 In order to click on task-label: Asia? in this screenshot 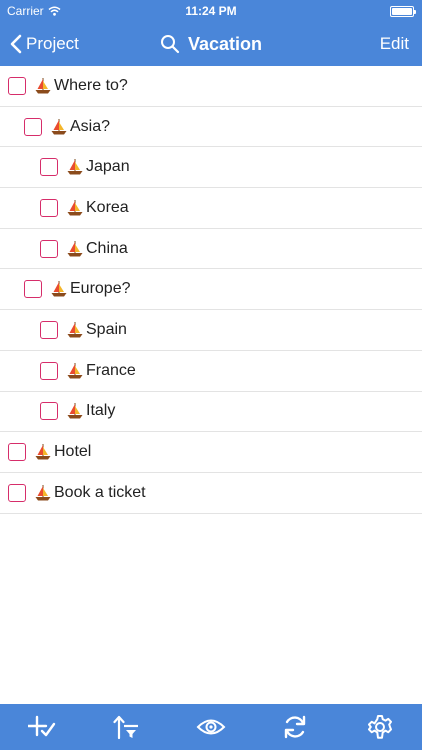, I will do `click(90, 126)`.